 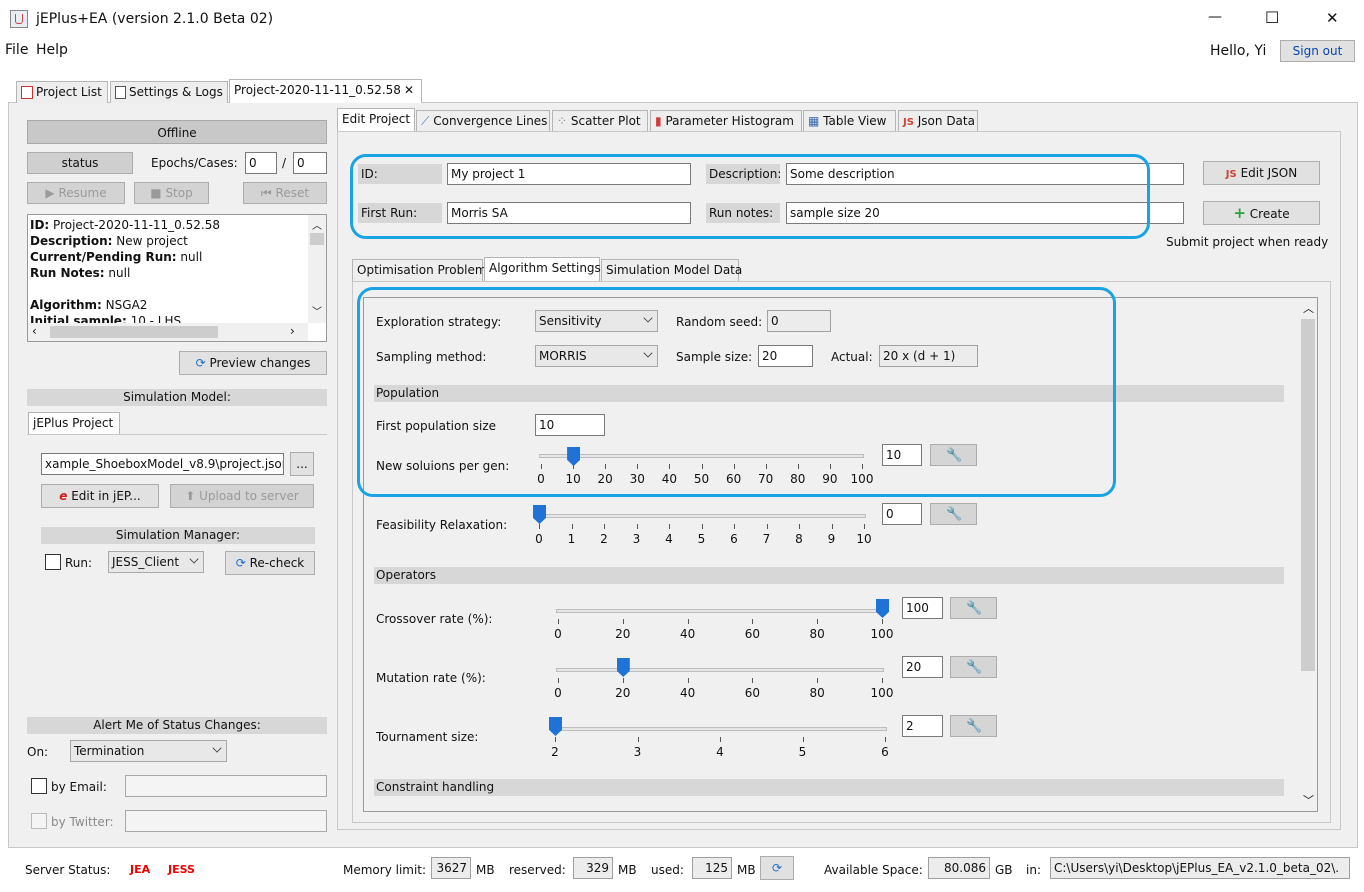 What do you see at coordinates (194, 559) in the screenshot?
I see `chevron-down-icon` at bounding box center [194, 559].